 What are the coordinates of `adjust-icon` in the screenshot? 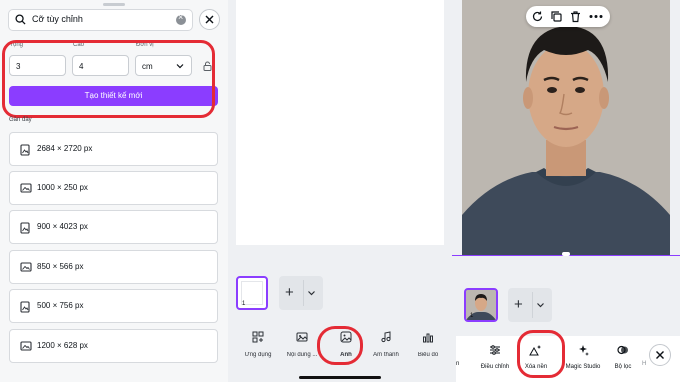 It's located at (495, 350).